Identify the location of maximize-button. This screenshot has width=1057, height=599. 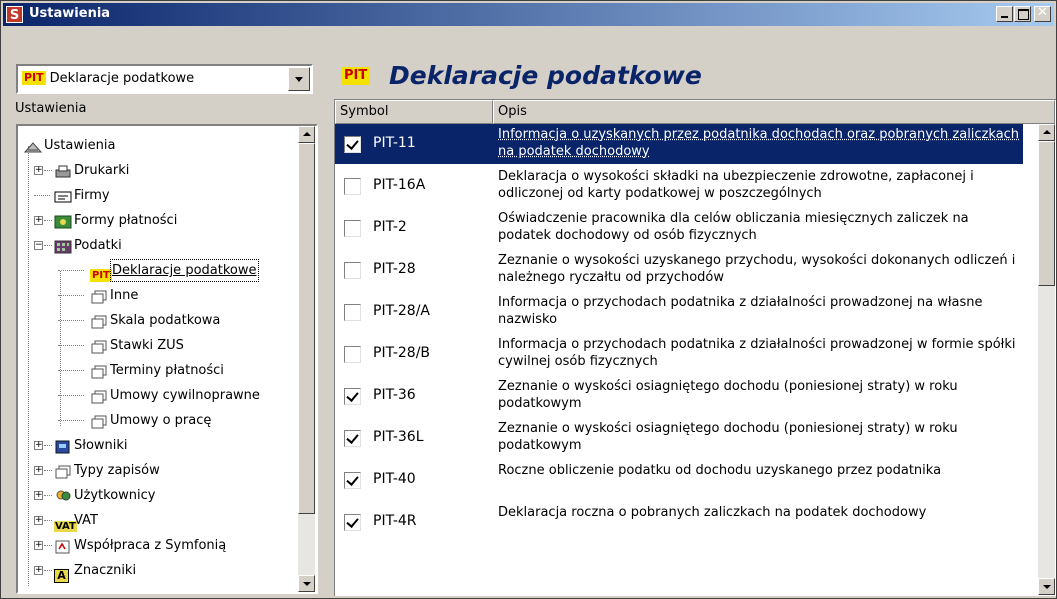
(1022, 14).